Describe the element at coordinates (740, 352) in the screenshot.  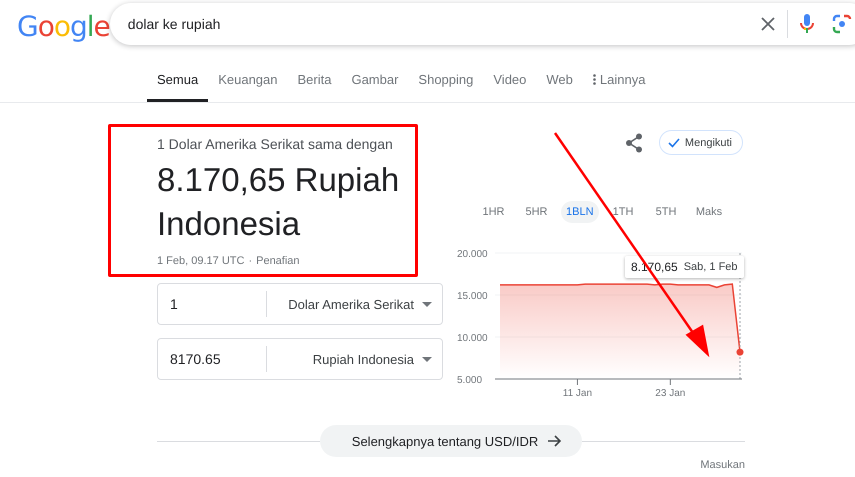
I see `data-point` at that location.